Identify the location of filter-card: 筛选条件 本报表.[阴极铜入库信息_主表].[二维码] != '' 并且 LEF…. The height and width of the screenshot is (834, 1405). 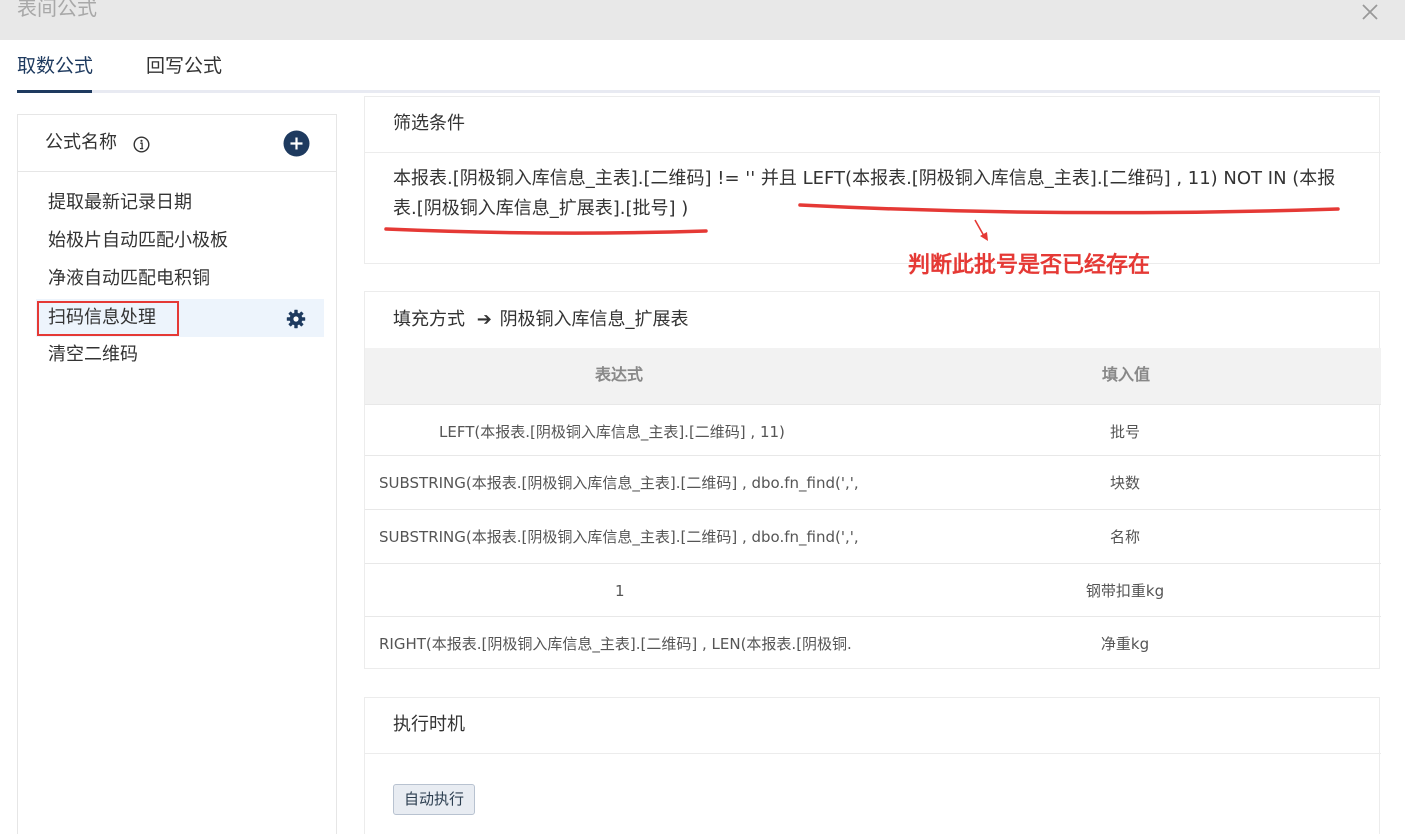
(872, 180).